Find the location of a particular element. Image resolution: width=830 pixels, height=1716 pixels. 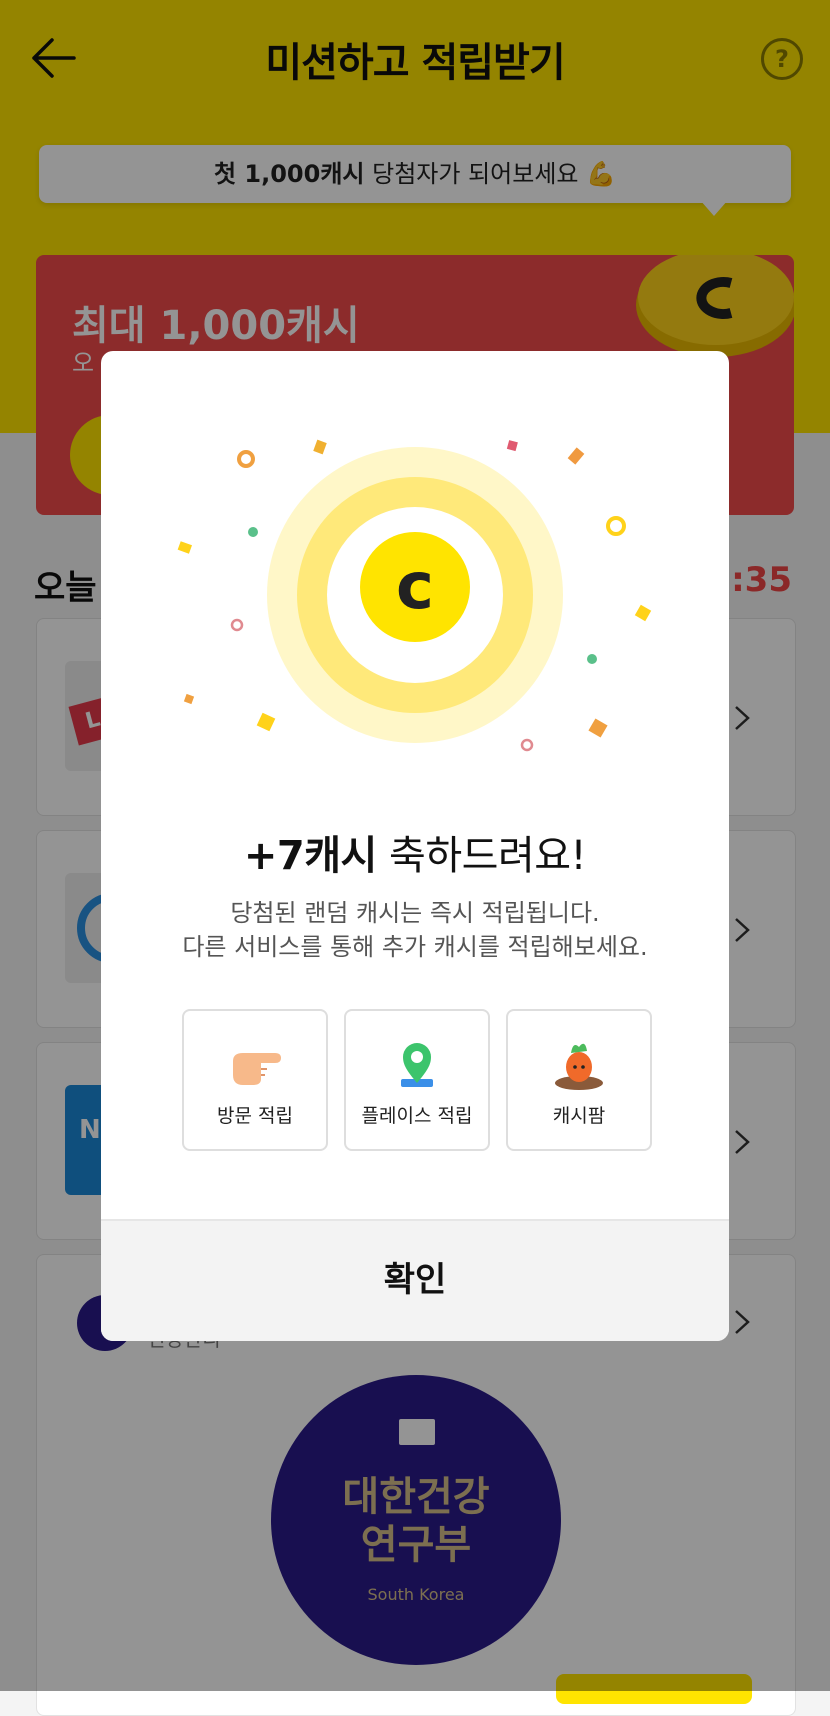

place-reward-button: 플레이스 적립 is located at coordinates (417, 1080).